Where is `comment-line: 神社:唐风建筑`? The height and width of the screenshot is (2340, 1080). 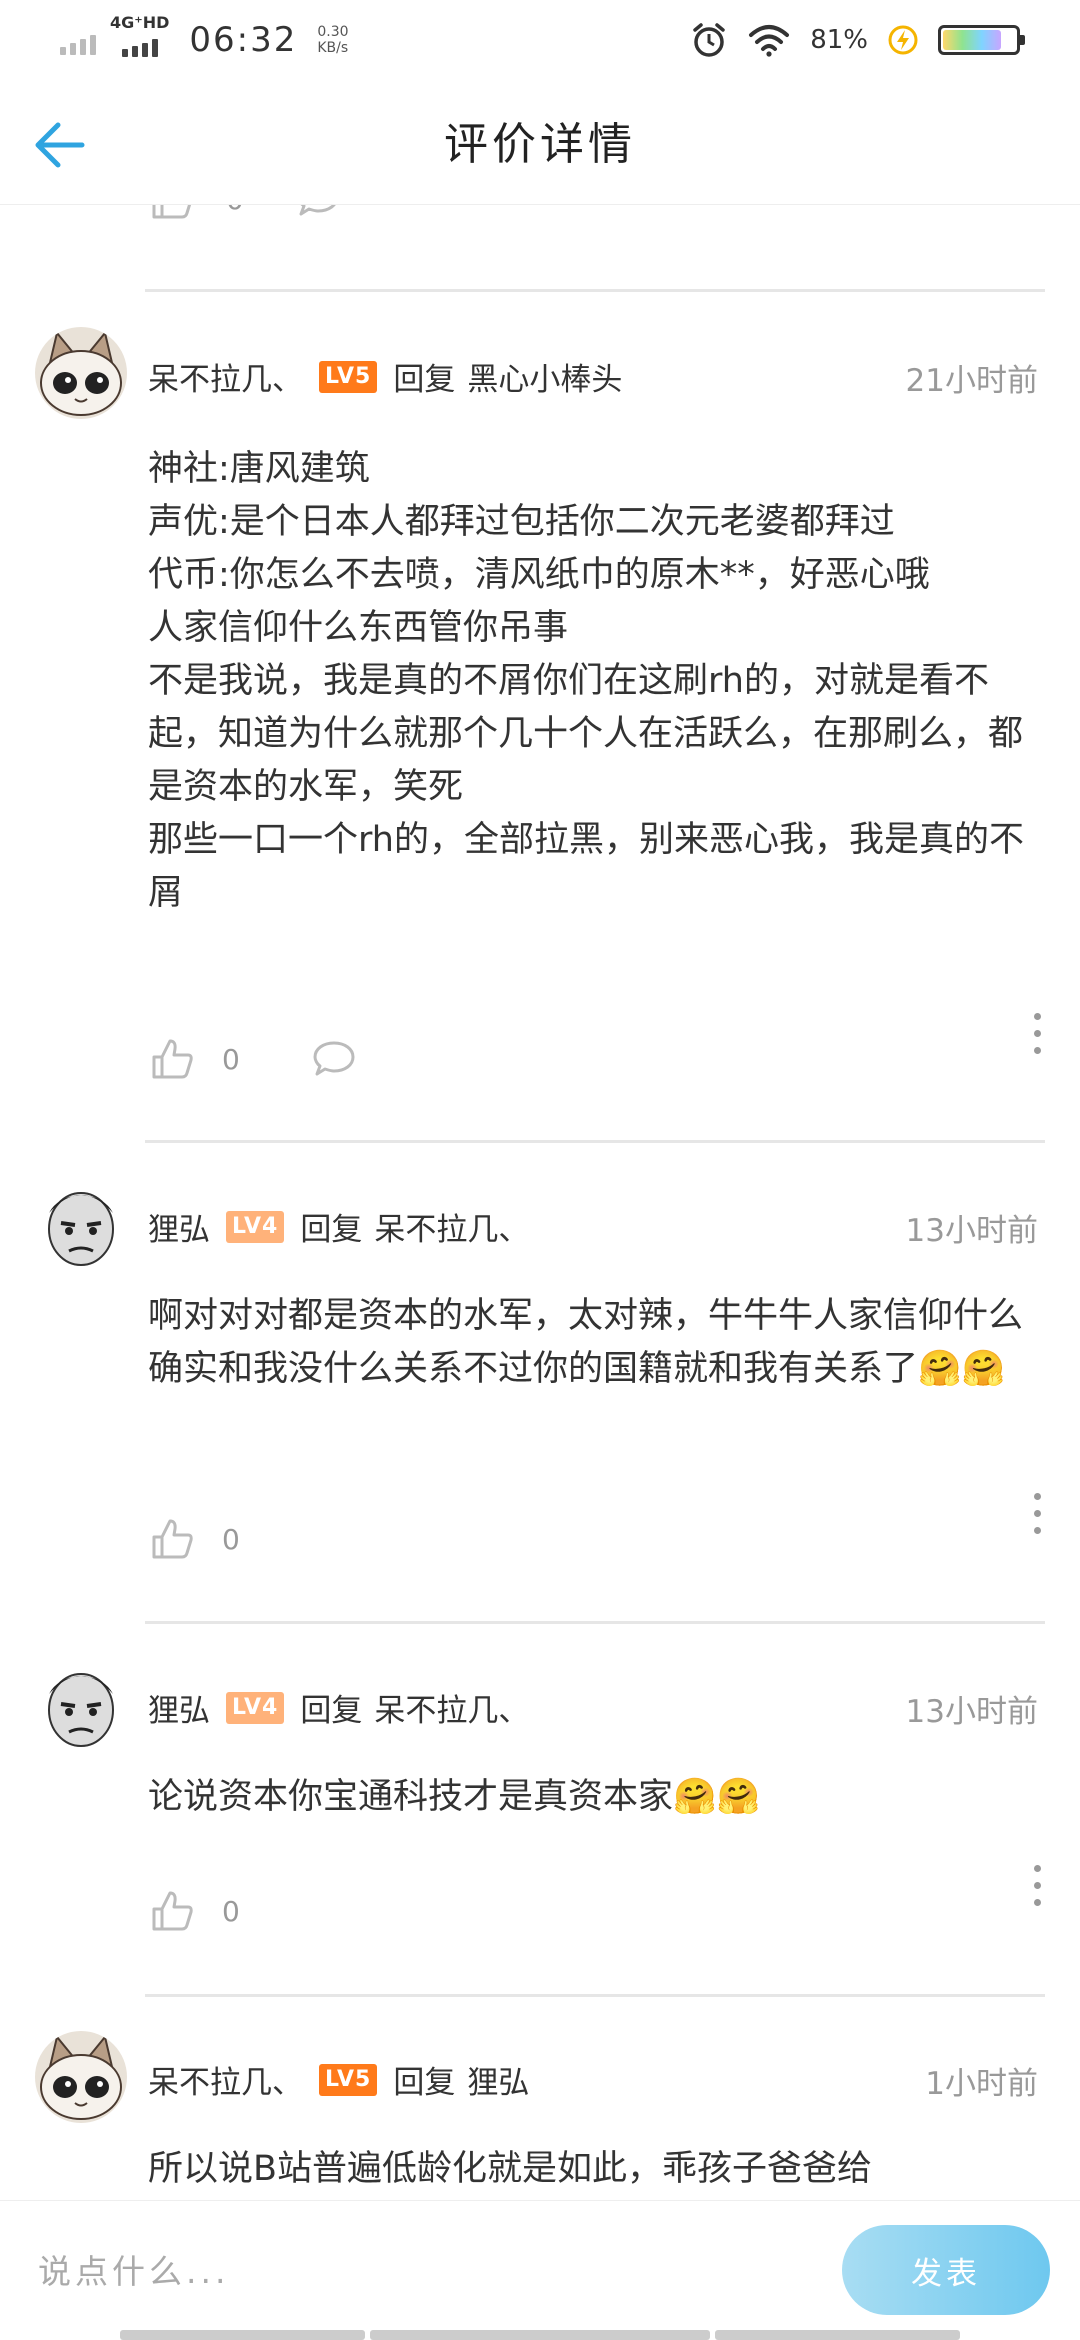
comment-line: 神社:唐风建筑 is located at coordinates (259, 469).